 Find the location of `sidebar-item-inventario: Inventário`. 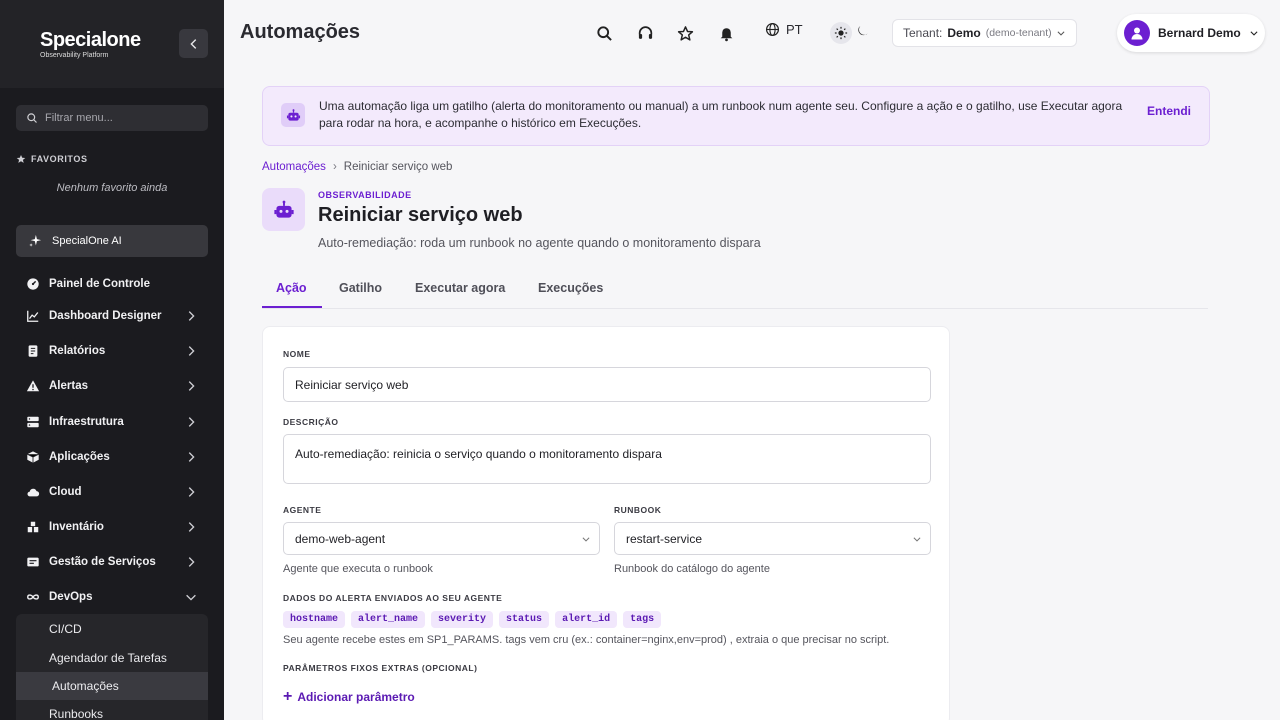

sidebar-item-inventario: Inventário is located at coordinates (112, 527).